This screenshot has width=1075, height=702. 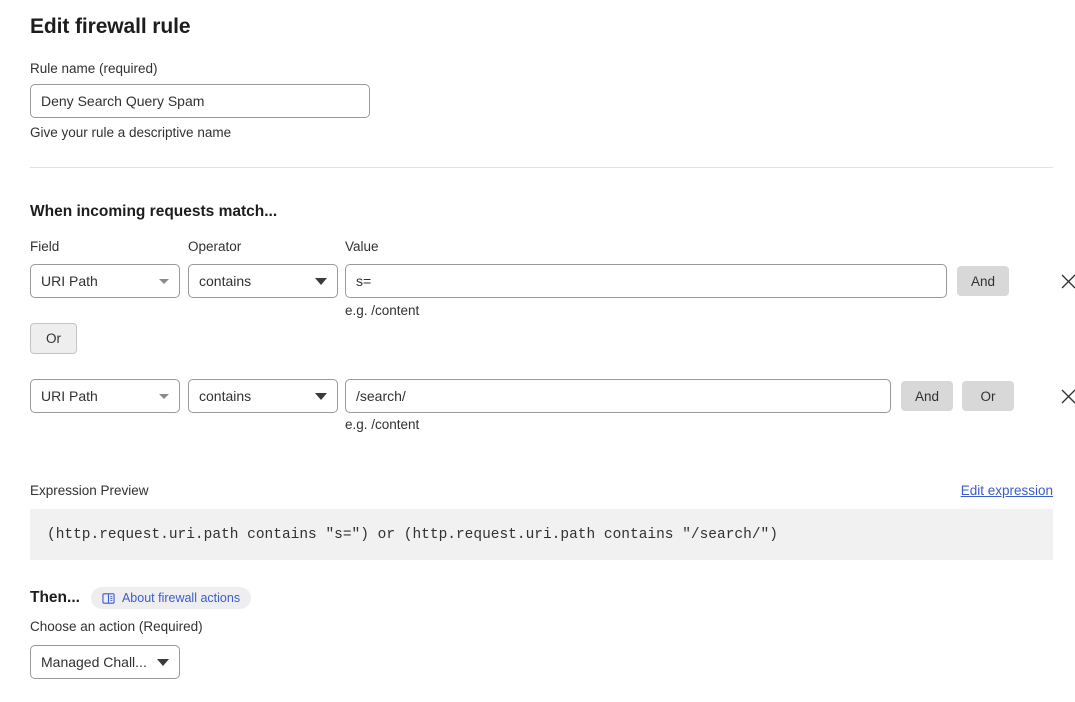 What do you see at coordinates (108, 598) in the screenshot?
I see `book-icon` at bounding box center [108, 598].